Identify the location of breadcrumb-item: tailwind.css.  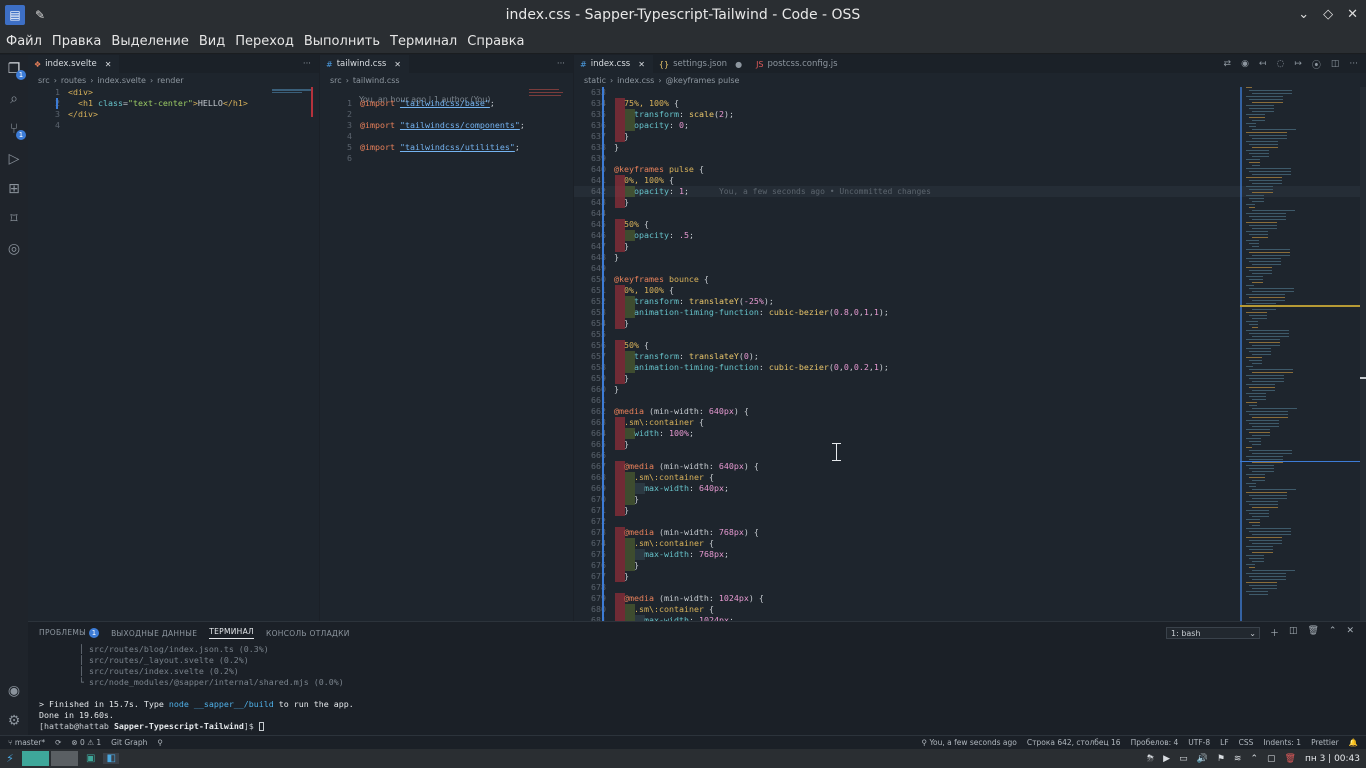
(376, 80).